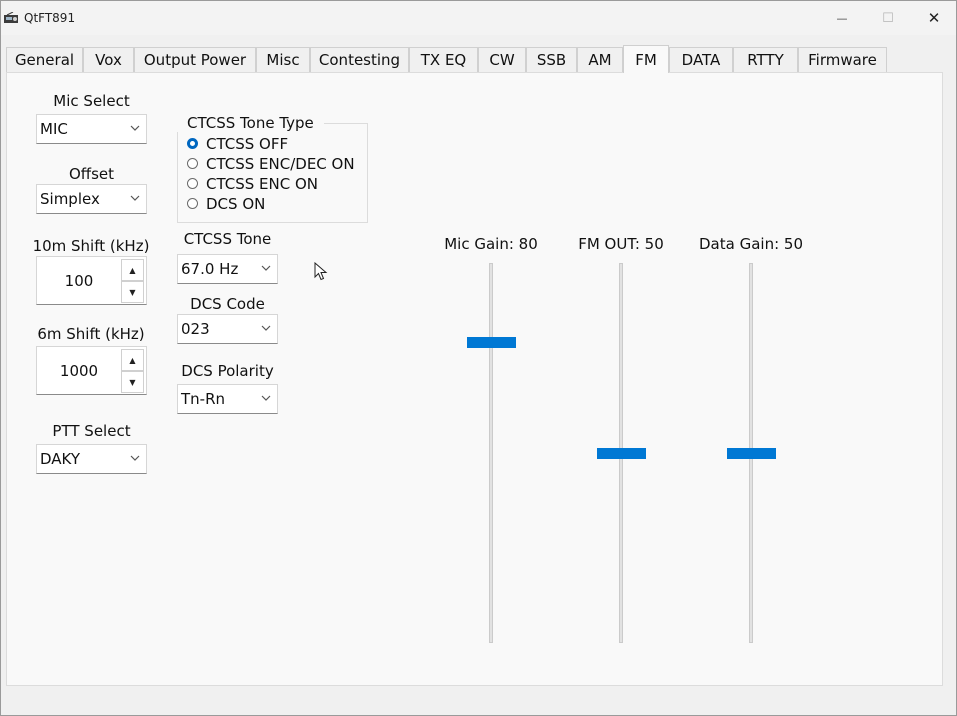 The image size is (957, 716). I want to click on dcs-code-combo: 023, so click(227, 329).